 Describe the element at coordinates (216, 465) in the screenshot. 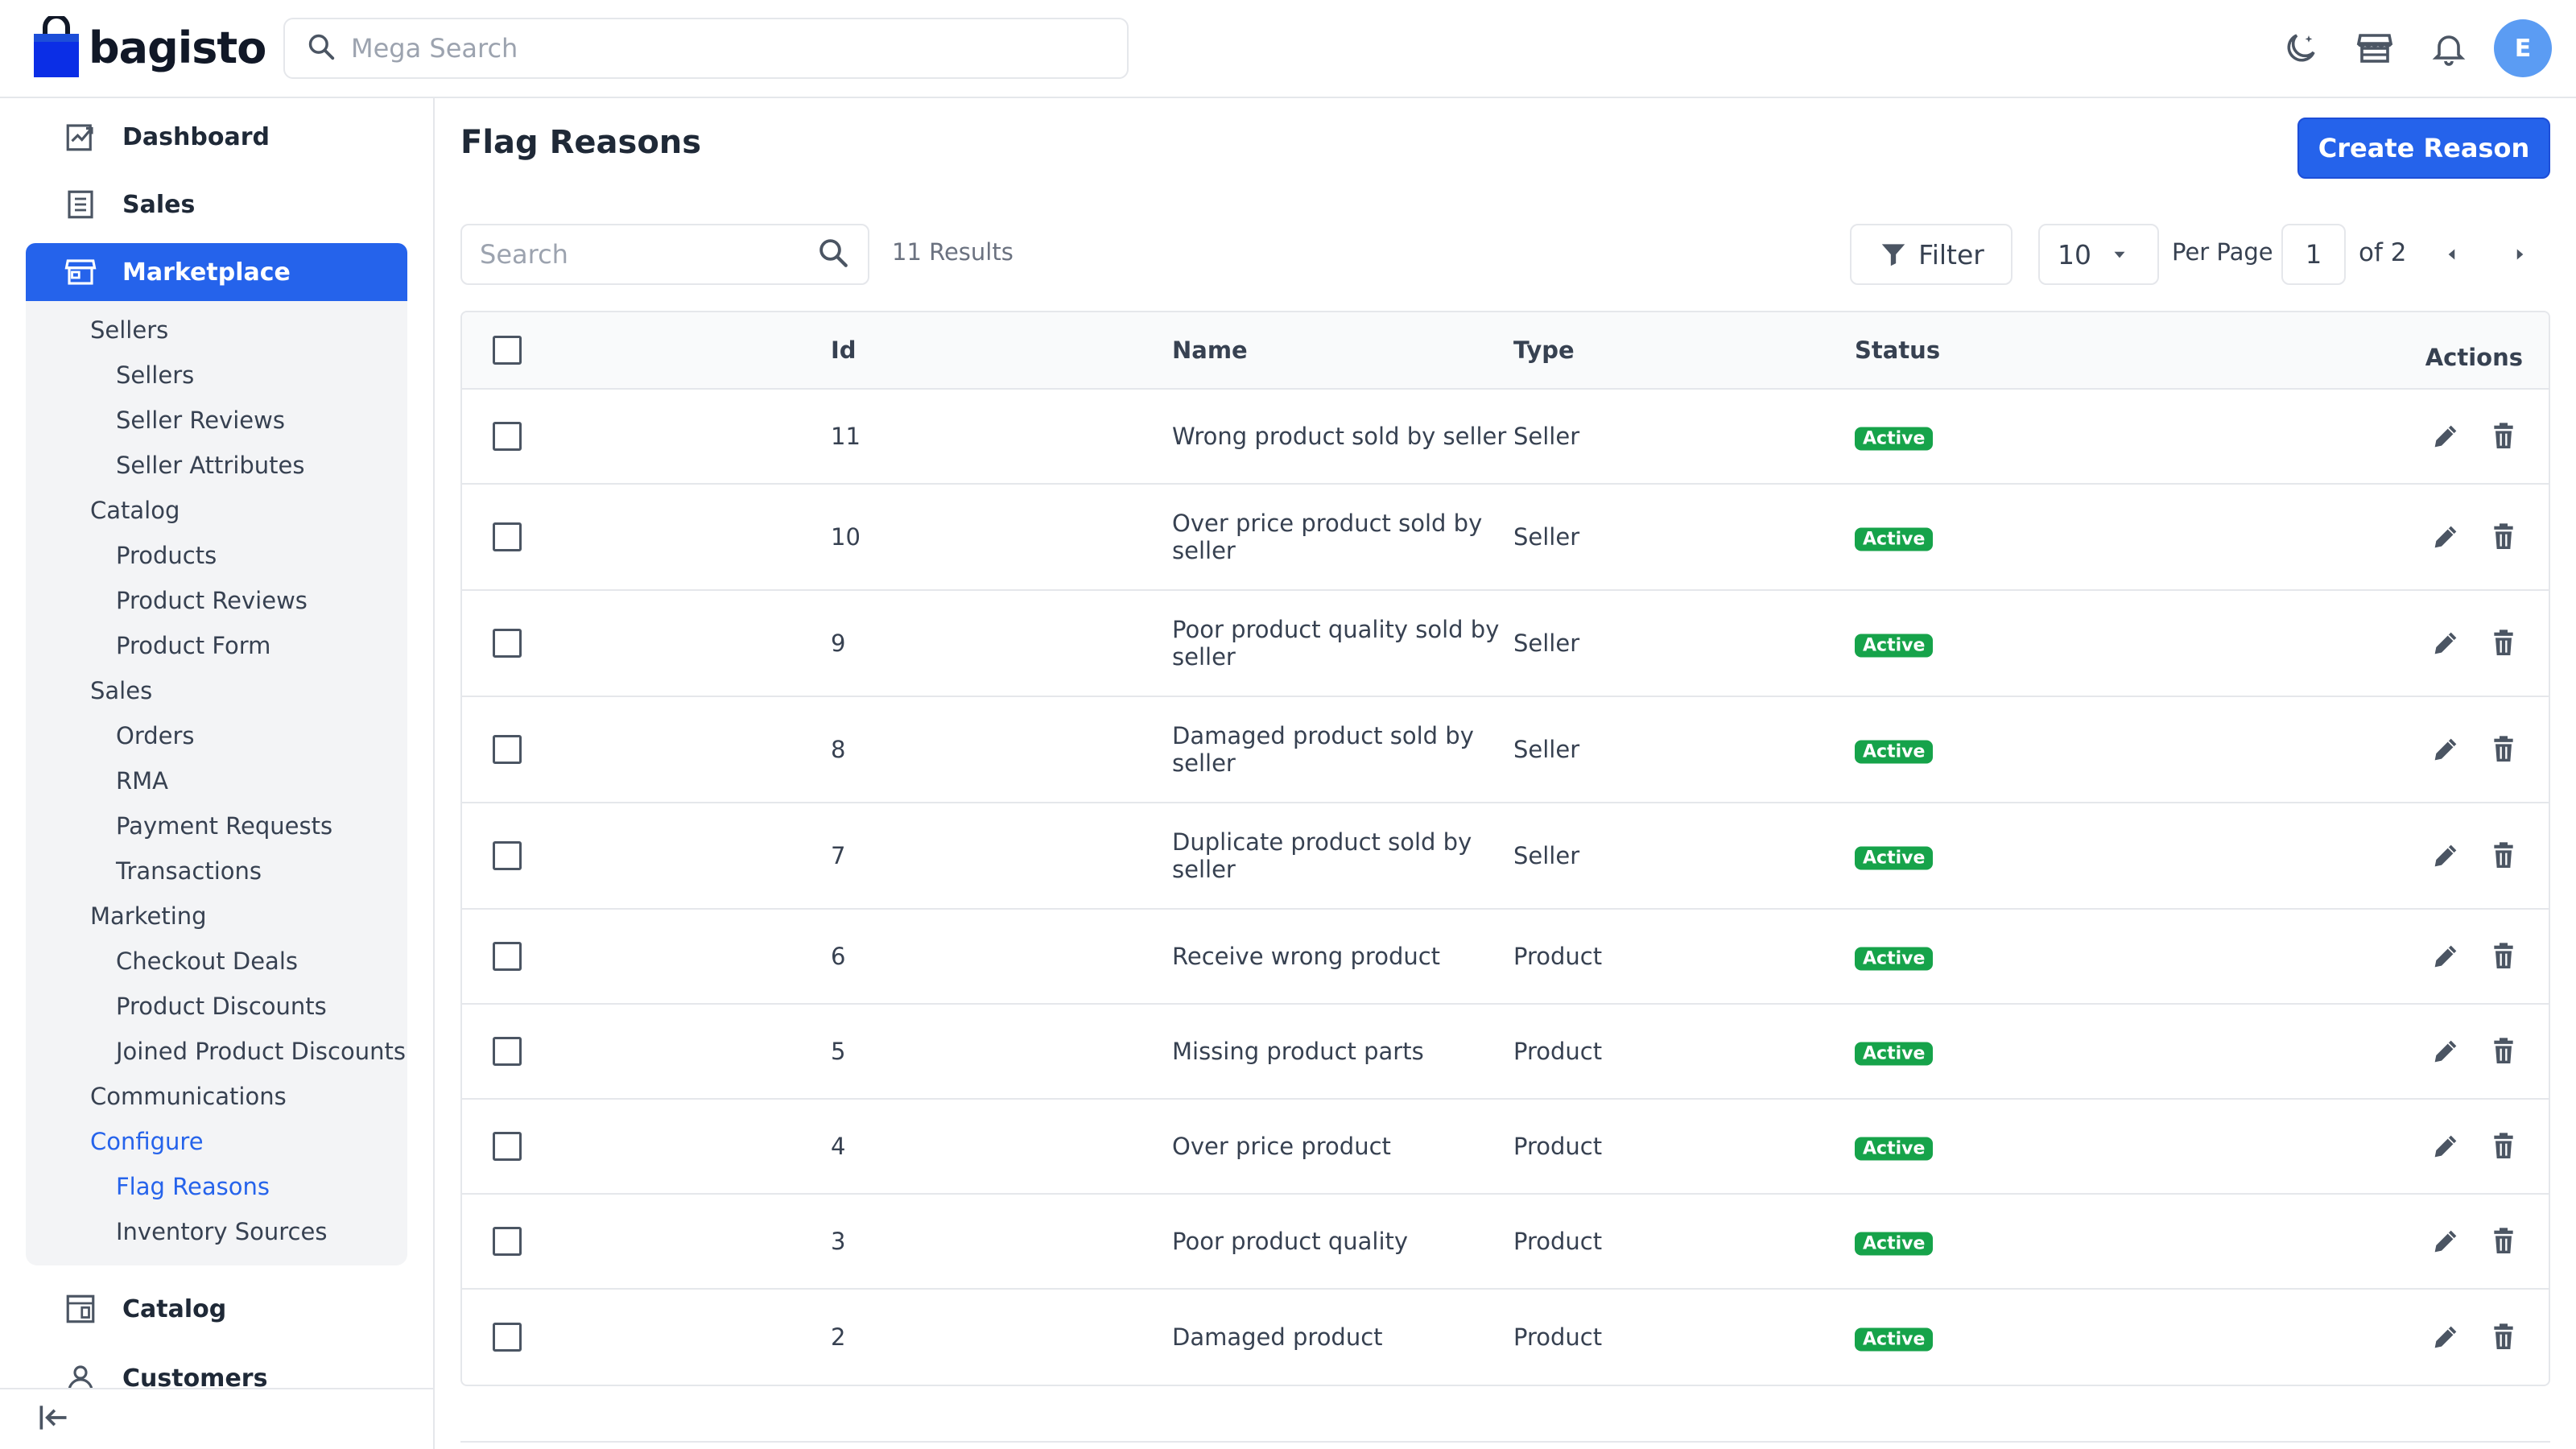

I see `submenu-seller-attributes: Seller Attributes` at that location.